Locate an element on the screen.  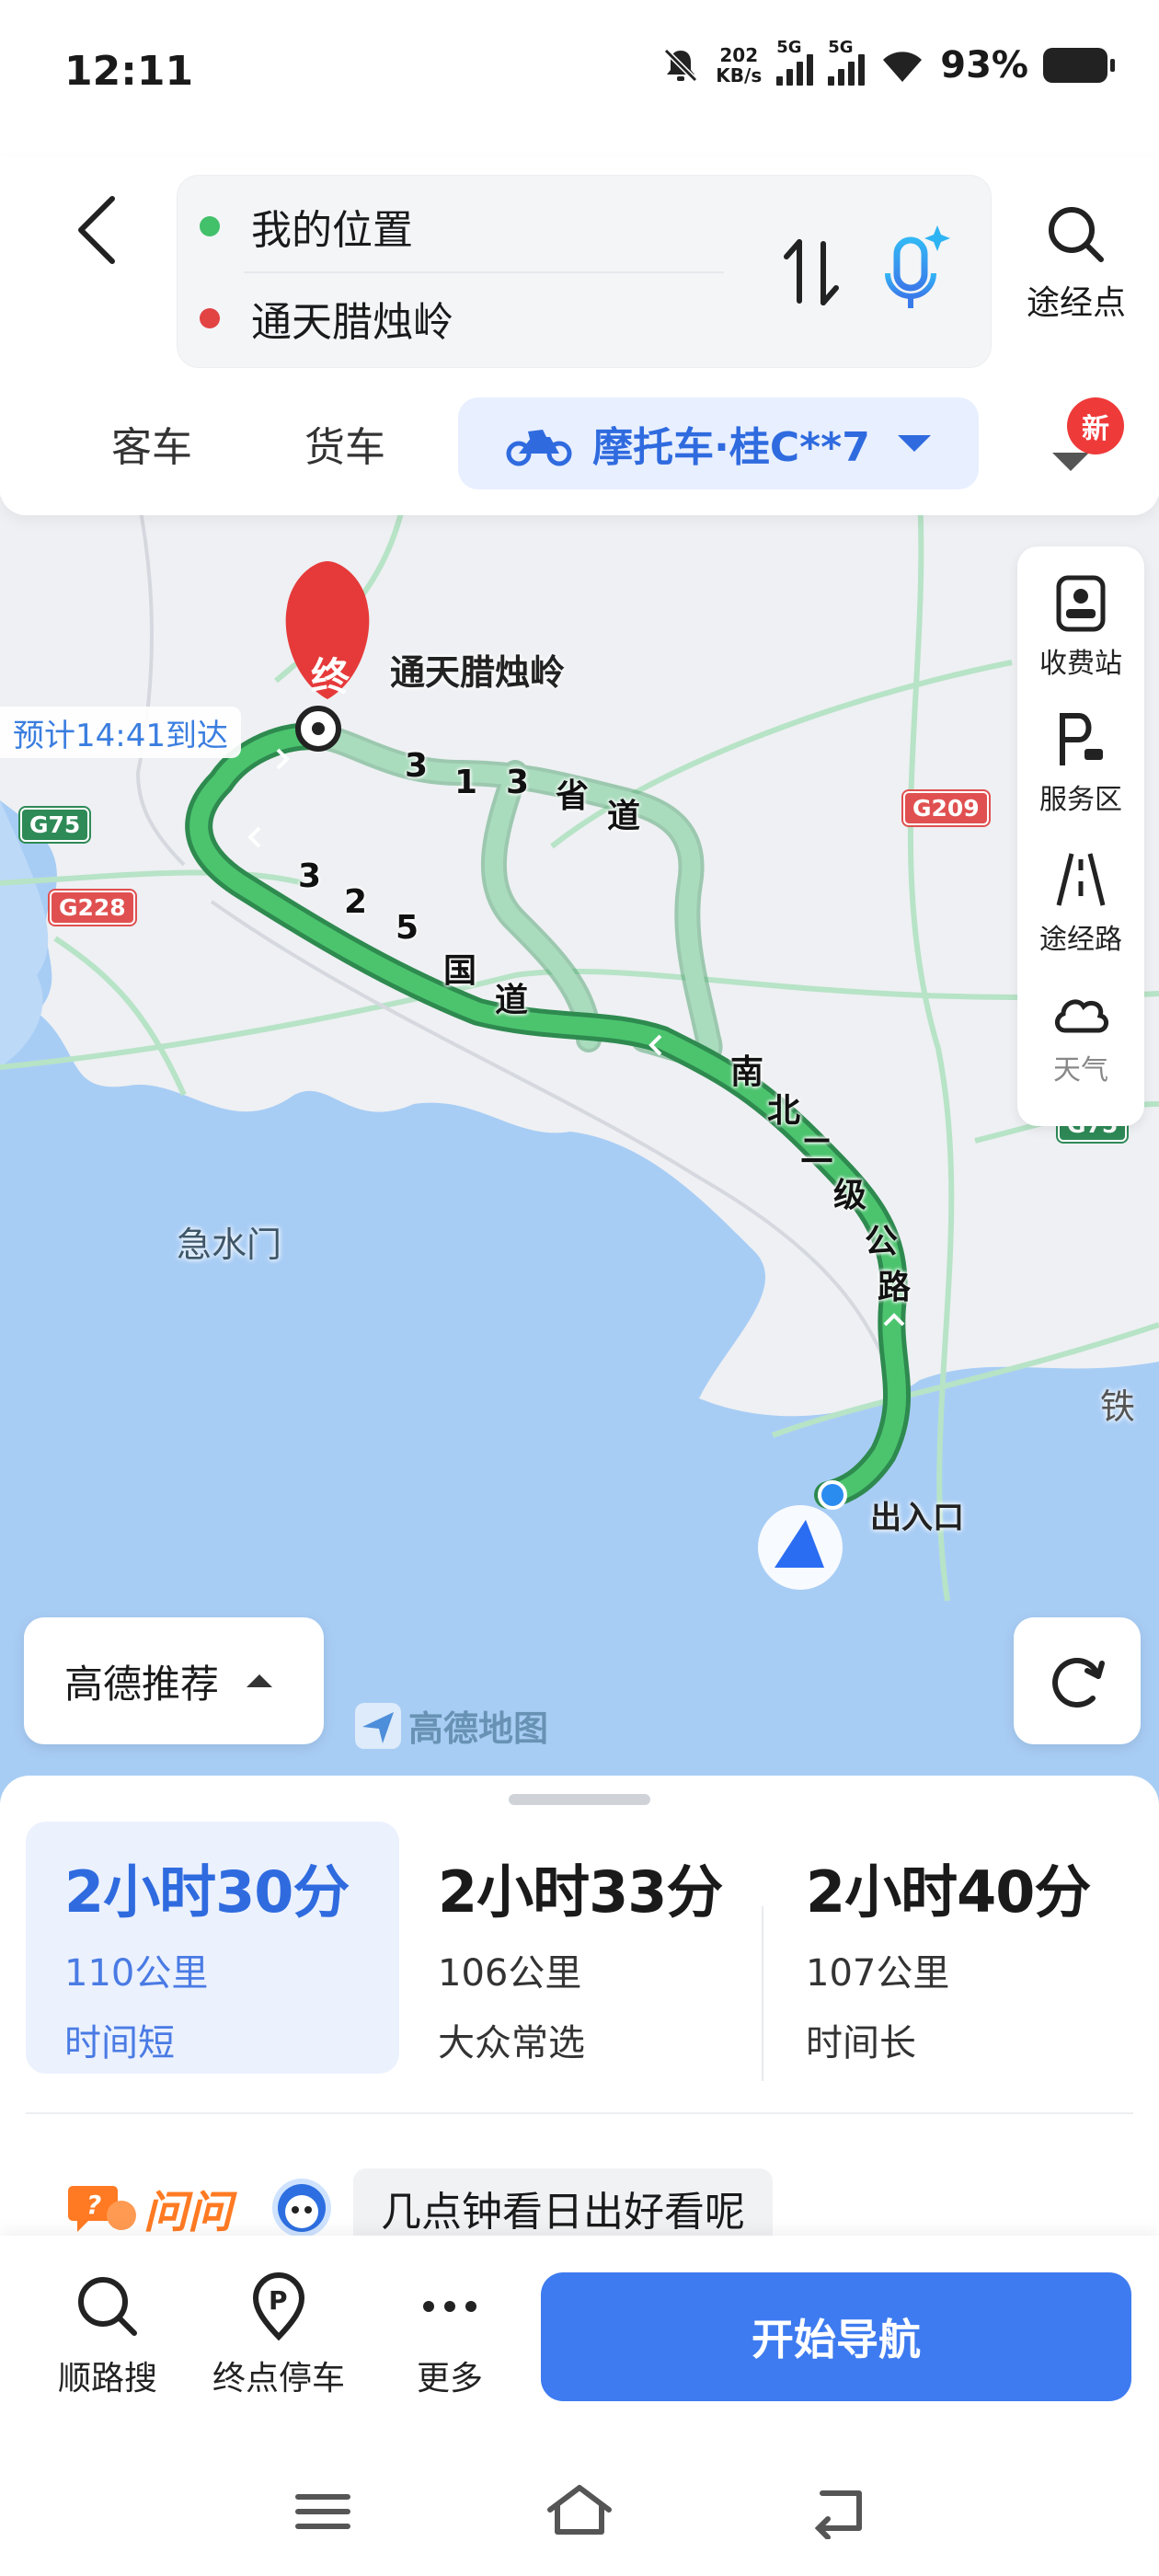
map-tools-panel: 收费站 服务区 途经路 天气 is located at coordinates (1080, 836).